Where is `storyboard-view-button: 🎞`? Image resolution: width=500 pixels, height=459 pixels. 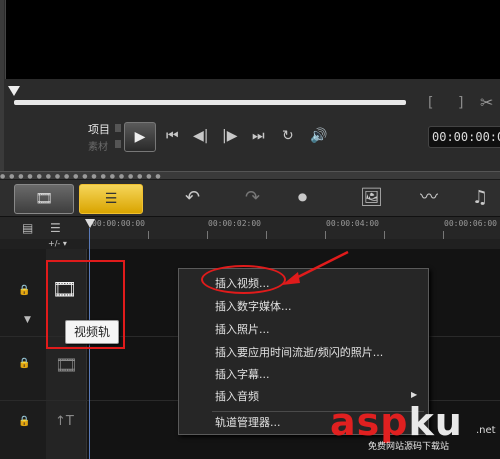
storyboard-view-button: 🎞 is located at coordinates (44, 199).